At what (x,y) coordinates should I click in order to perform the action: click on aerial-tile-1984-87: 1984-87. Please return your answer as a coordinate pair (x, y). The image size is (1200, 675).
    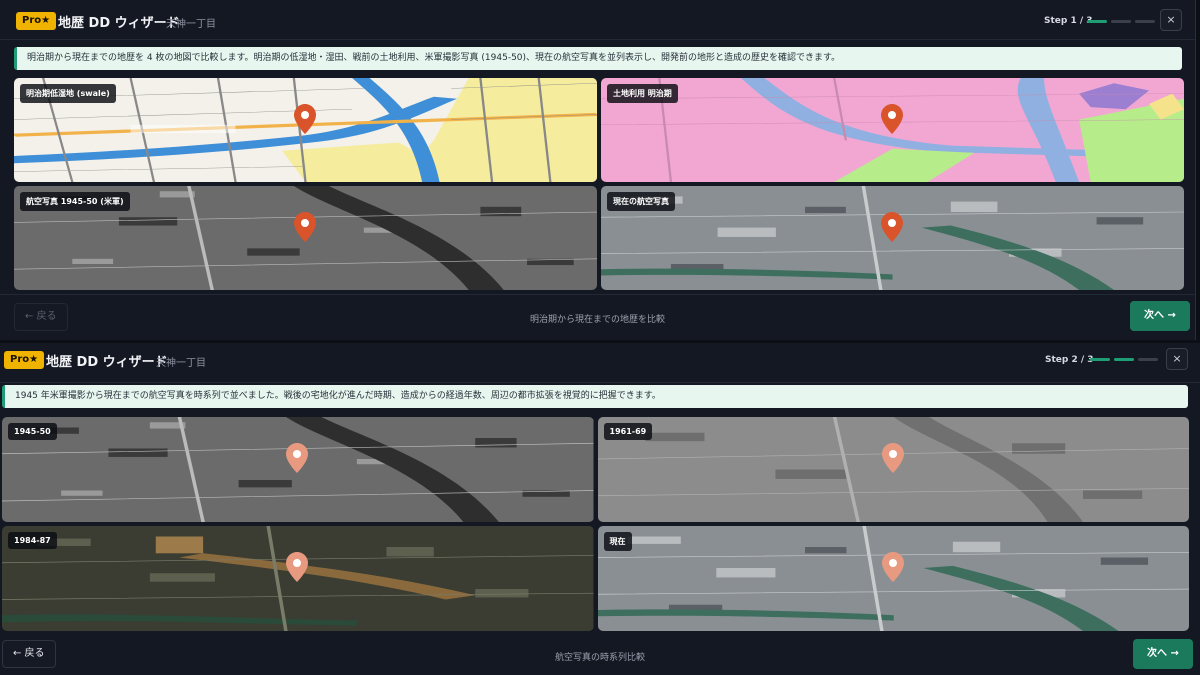
    Looking at the image, I should click on (298, 578).